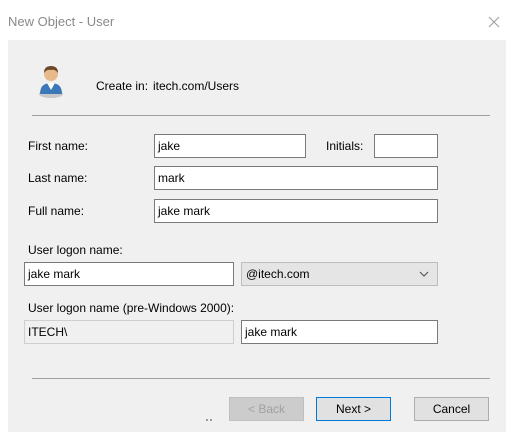 This screenshot has height=439, width=514. Describe the element at coordinates (424, 274) in the screenshot. I see `chevron-down-icon` at that location.